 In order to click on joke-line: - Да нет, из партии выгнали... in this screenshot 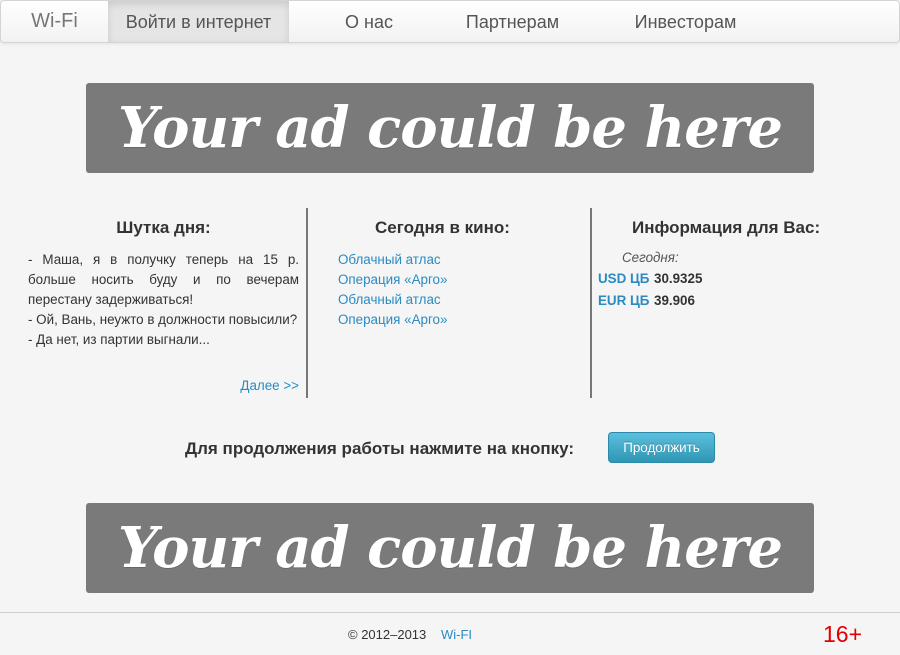, I will do `click(119, 339)`.